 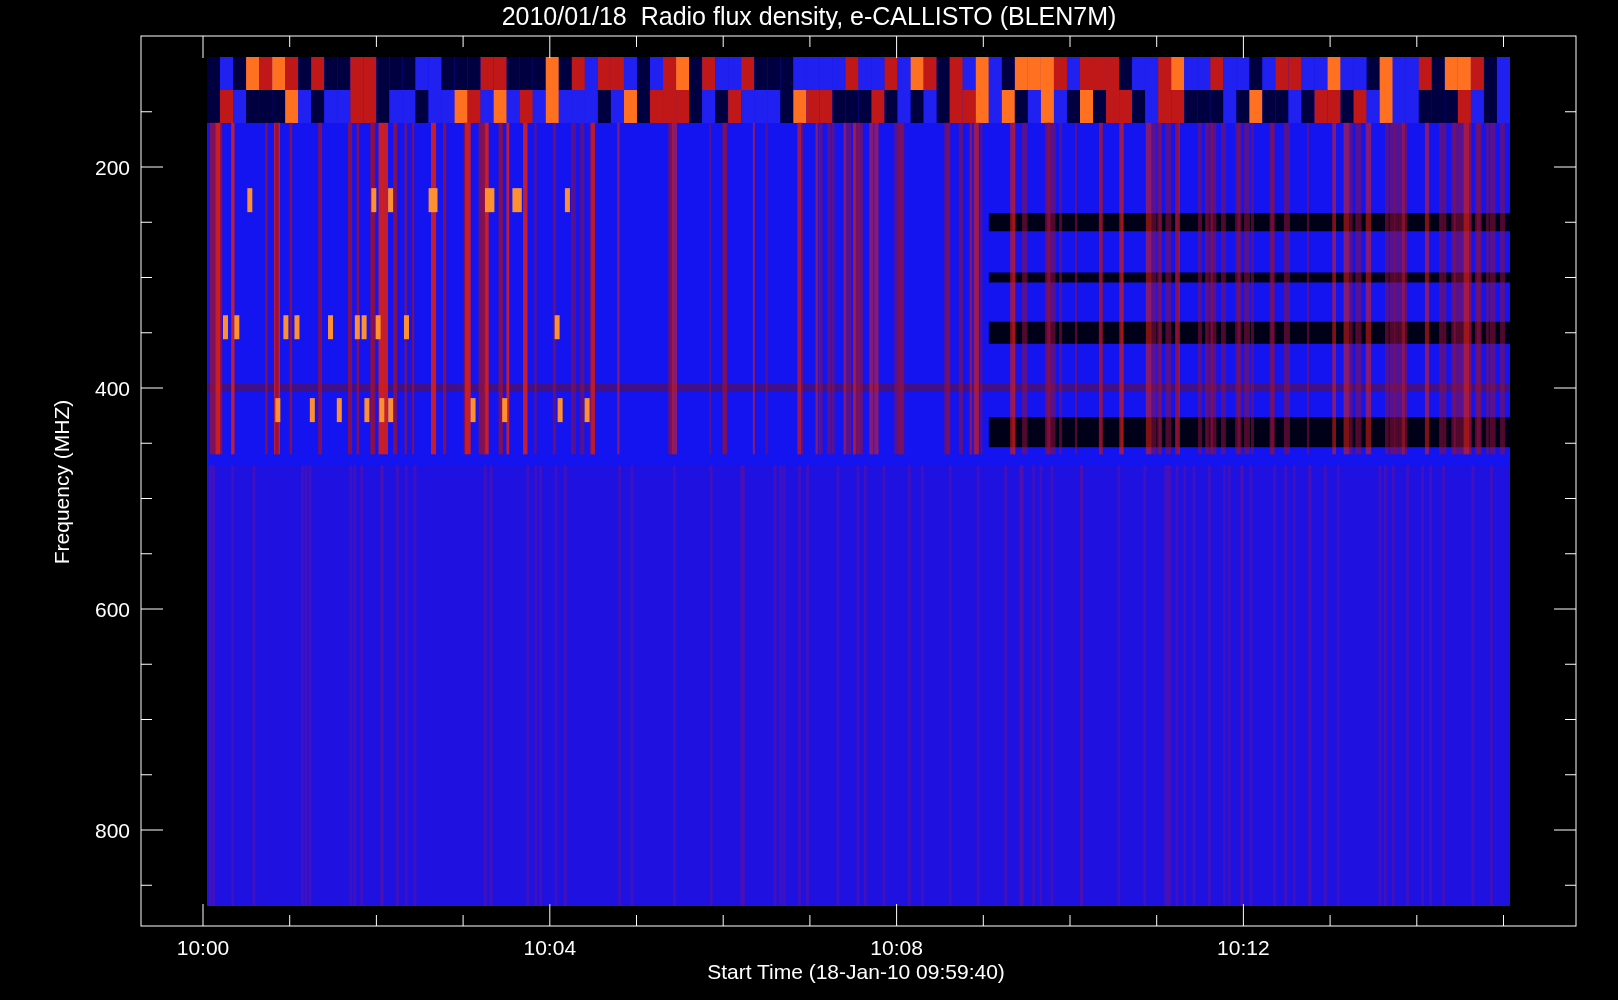 What do you see at coordinates (112, 167) in the screenshot?
I see `y-tick-label: 200` at bounding box center [112, 167].